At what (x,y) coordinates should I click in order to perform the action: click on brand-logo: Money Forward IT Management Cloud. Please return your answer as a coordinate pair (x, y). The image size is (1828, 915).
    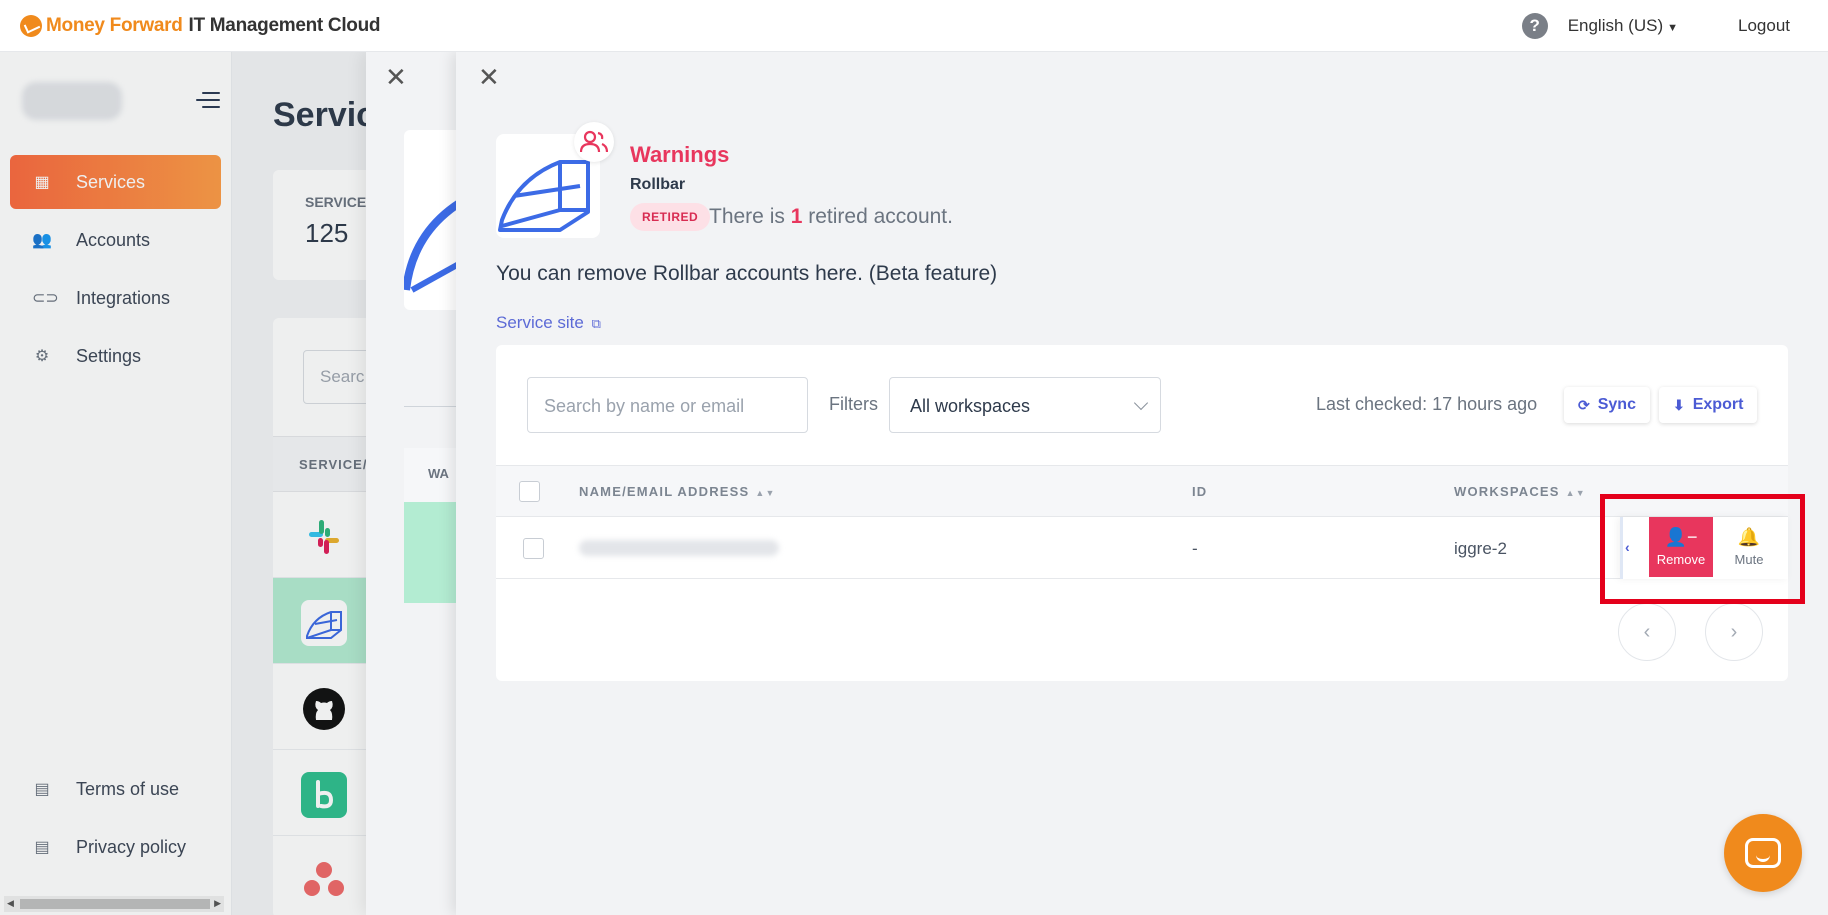
    Looking at the image, I should click on (200, 25).